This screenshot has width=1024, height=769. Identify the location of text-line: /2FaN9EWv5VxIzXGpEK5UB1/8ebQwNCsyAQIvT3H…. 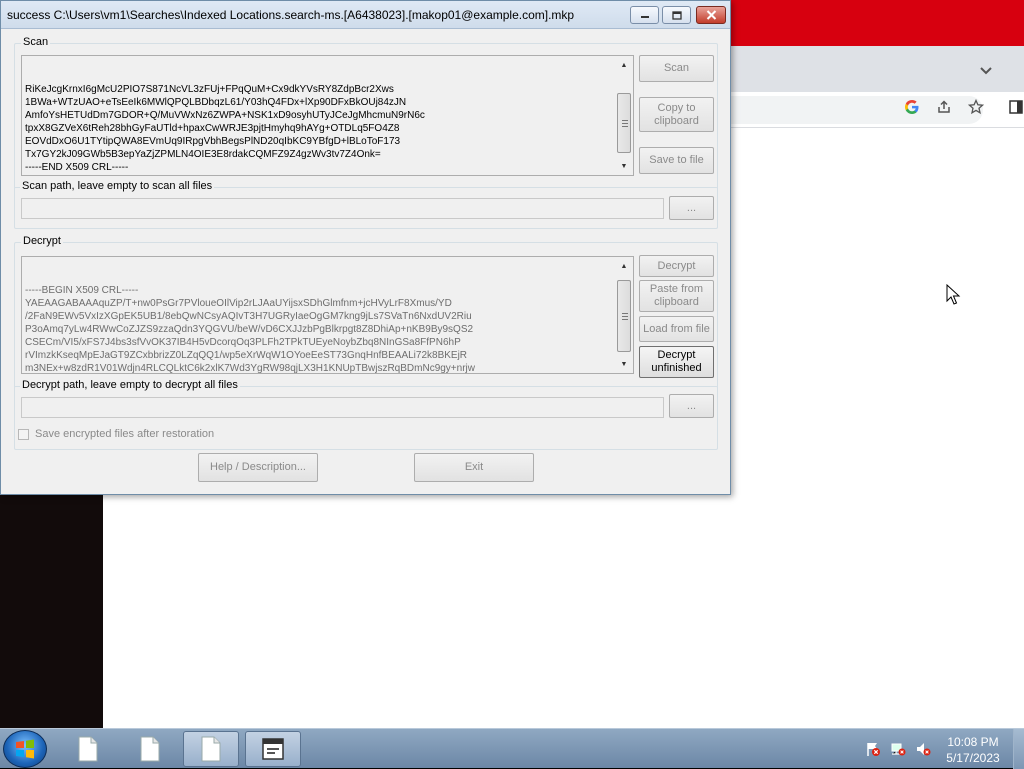
(248, 316).